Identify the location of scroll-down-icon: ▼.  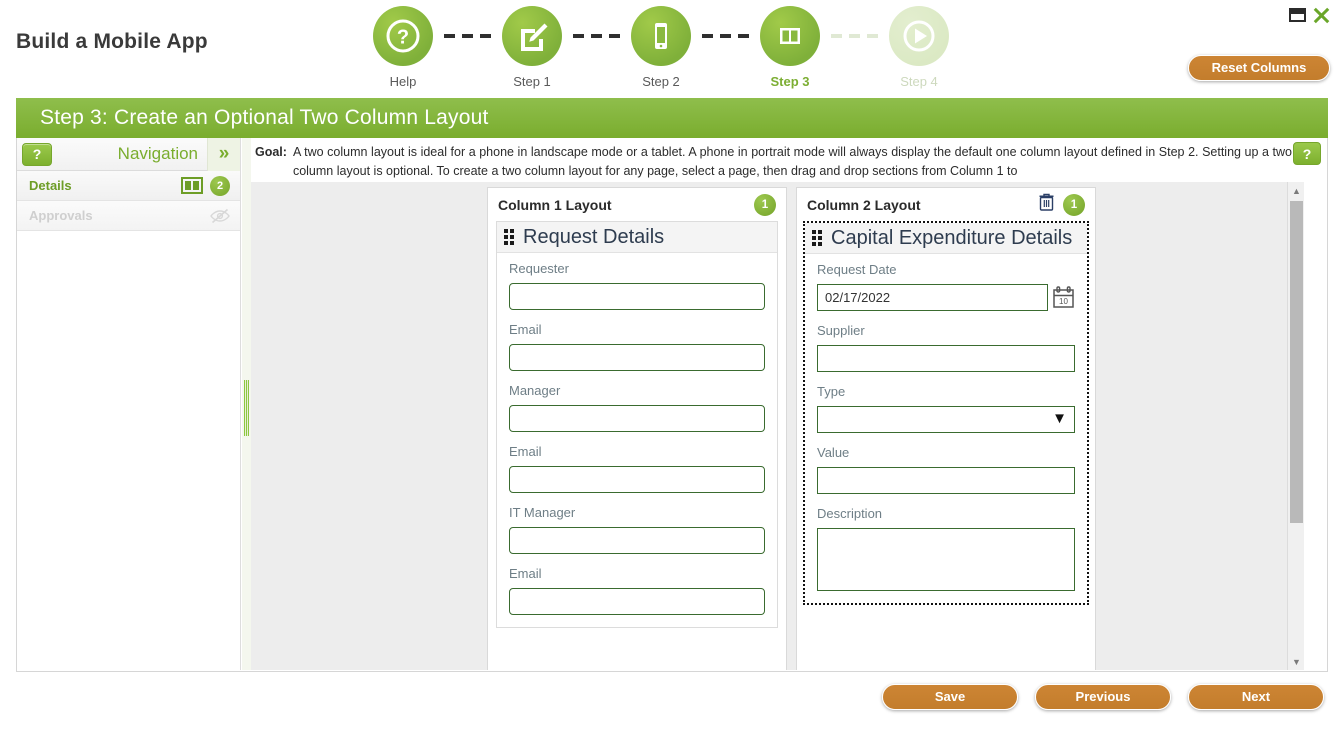
(1296, 661).